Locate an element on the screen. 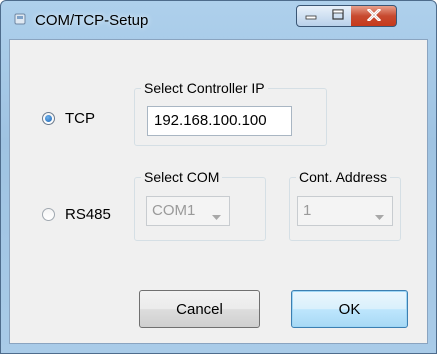 This screenshot has width=437, height=354. com-port-value: COM1 is located at coordinates (174, 210).